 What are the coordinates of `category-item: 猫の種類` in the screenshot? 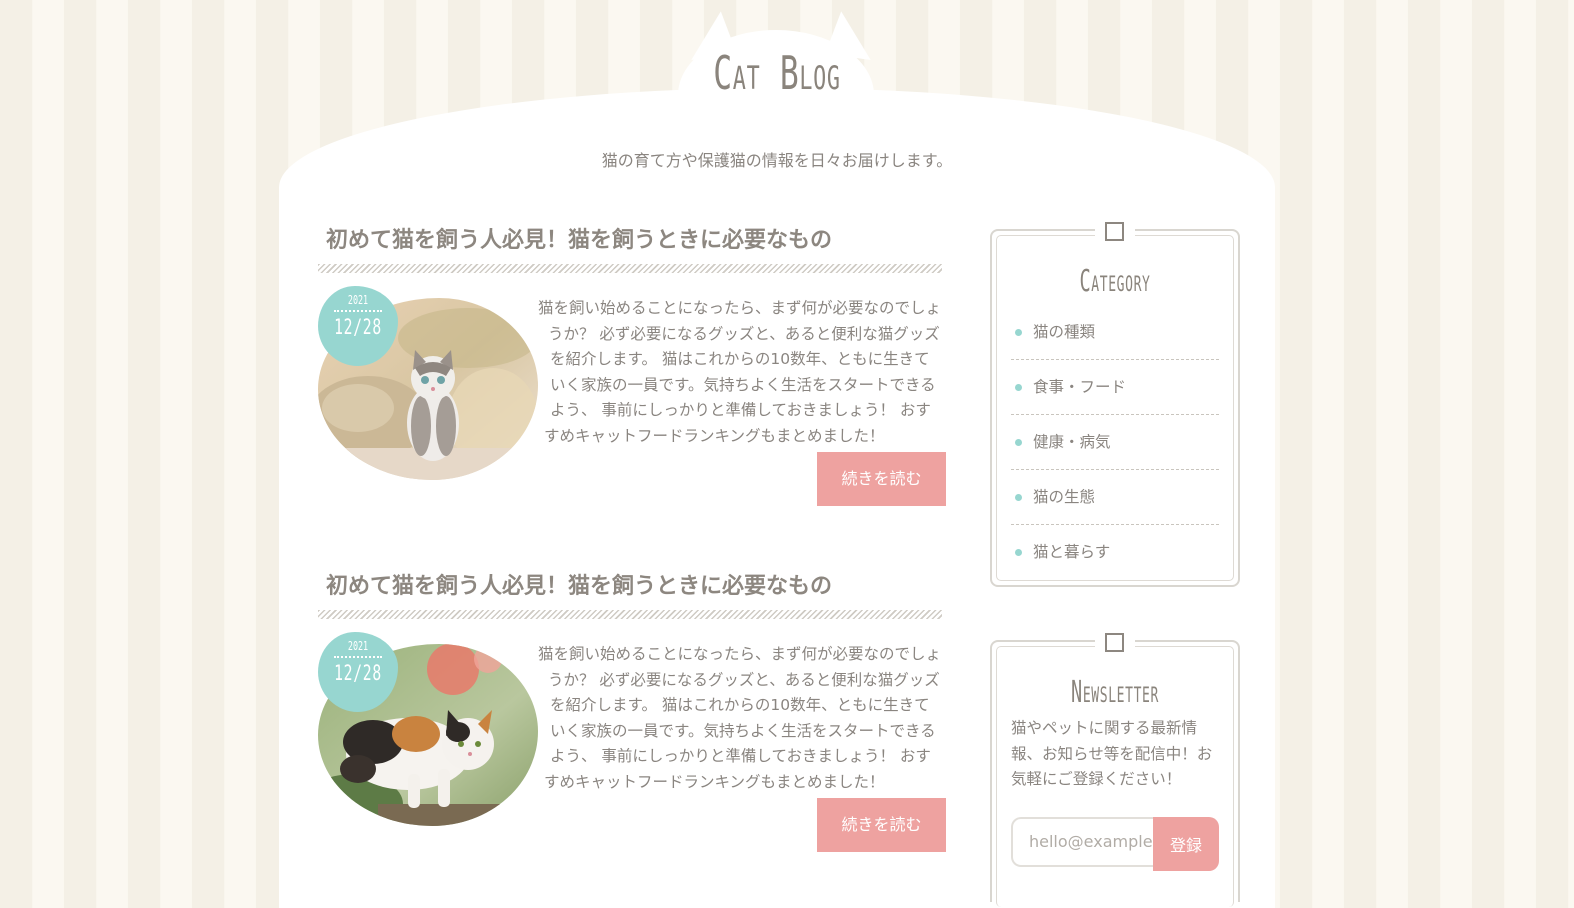 It's located at (1115, 332).